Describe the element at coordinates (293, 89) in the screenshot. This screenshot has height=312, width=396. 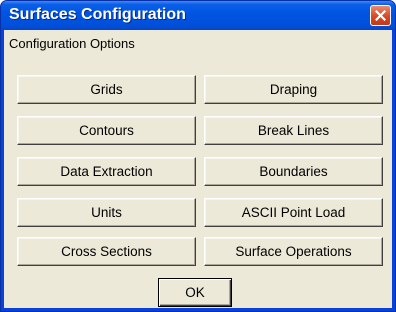
I see `draping-button: Draping` at that location.